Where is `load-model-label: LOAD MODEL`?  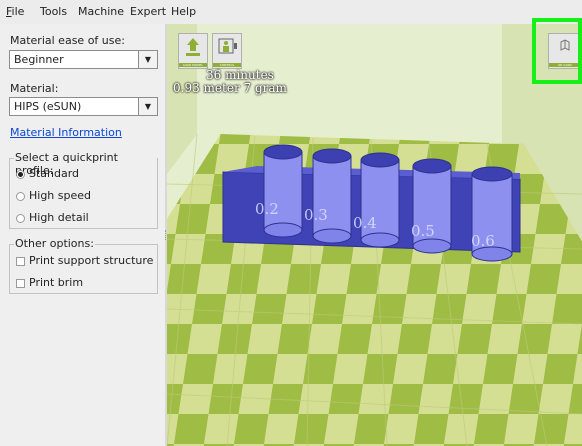
load-model-label: LOAD MODEL is located at coordinates (193, 65).